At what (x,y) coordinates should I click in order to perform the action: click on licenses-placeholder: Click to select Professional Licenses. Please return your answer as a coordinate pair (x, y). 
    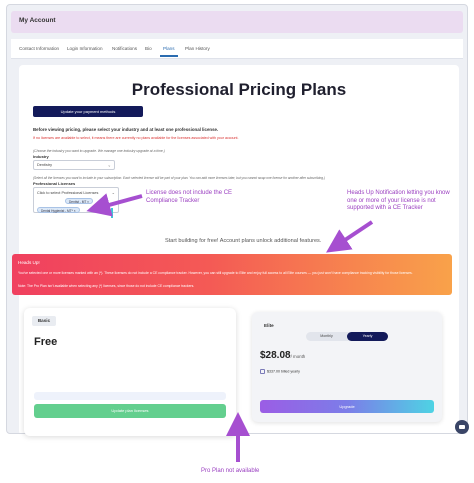
    Looking at the image, I should click on (68, 193).